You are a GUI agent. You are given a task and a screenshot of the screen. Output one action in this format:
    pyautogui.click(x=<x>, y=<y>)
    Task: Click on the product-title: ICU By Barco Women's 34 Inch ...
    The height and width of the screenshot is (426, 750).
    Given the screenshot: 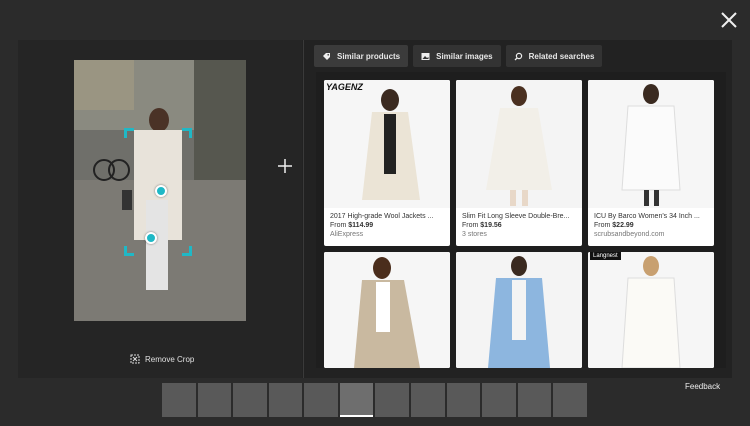 What is the action you would take?
    pyautogui.click(x=647, y=216)
    